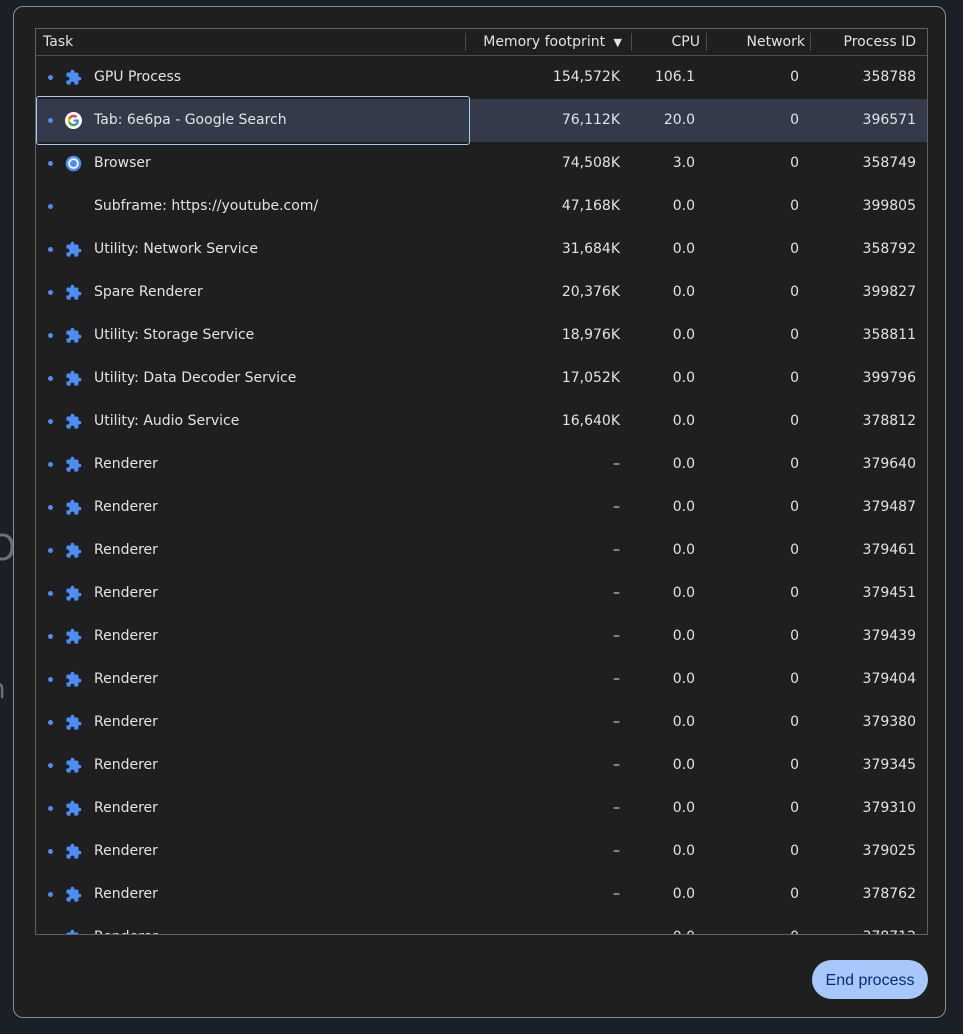 The image size is (963, 1034). Describe the element at coordinates (669, 42) in the screenshot. I see `column-header-cpu: CPU` at that location.